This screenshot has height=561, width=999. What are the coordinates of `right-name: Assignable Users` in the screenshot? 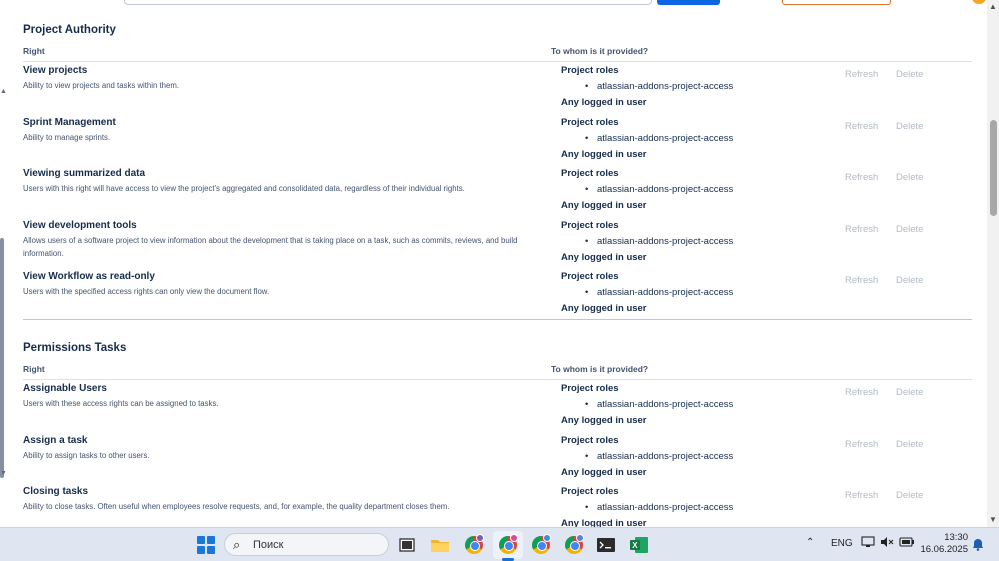 It's located at (65, 388).